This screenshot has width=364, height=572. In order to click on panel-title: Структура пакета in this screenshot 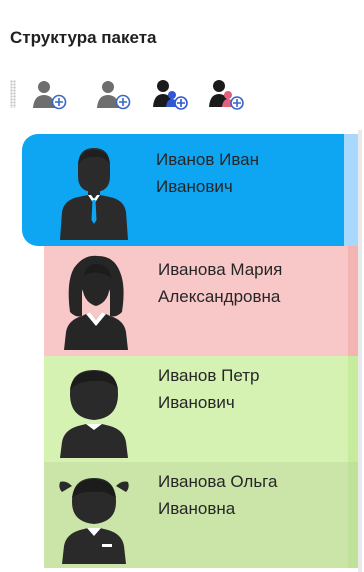, I will do `click(83, 37)`.